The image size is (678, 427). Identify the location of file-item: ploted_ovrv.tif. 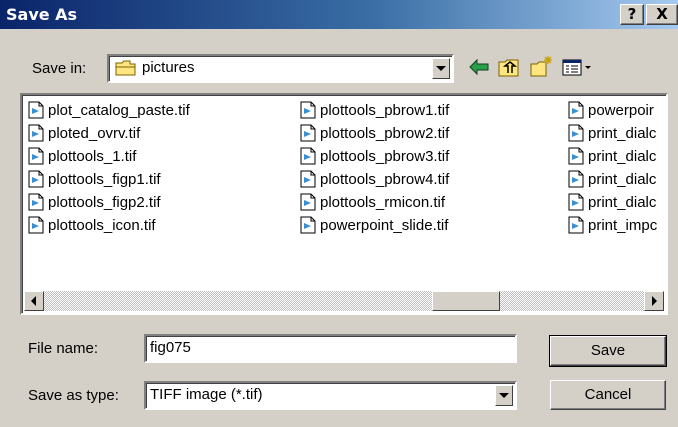
(84, 133).